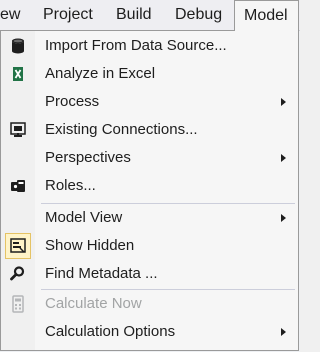 This screenshot has height=352, width=320. What do you see at coordinates (149, 102) in the screenshot?
I see `menu-item-process: Process` at bounding box center [149, 102].